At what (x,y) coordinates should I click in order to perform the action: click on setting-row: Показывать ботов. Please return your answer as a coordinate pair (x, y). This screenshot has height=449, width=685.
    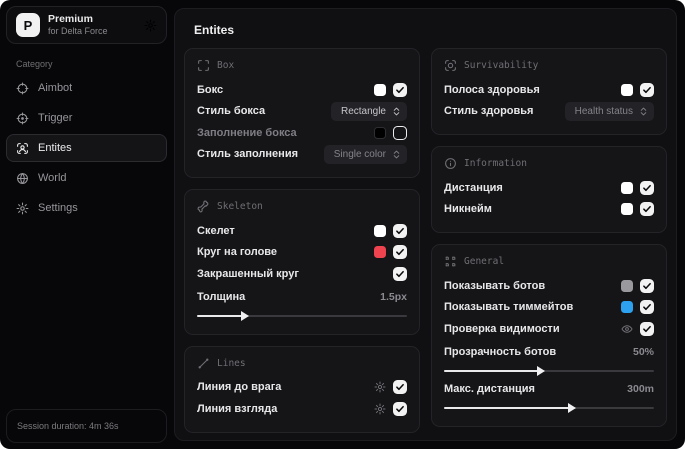
    Looking at the image, I should click on (549, 286).